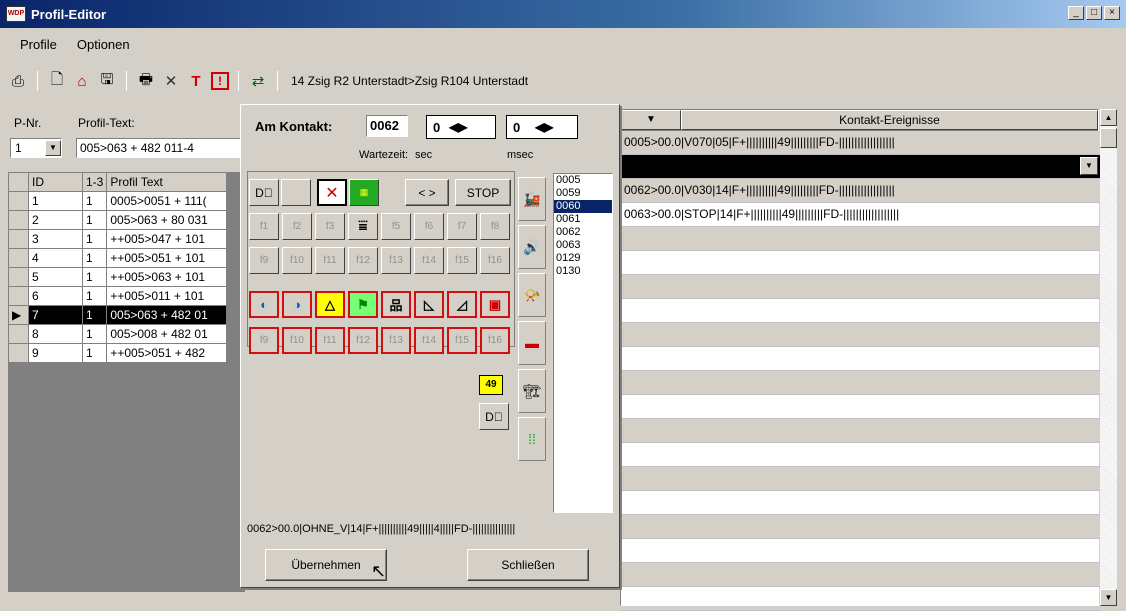 Image resolution: width=1126 pixels, height=611 pixels. What do you see at coordinates (396, 226) in the screenshot?
I see `function-key: f5` at bounding box center [396, 226].